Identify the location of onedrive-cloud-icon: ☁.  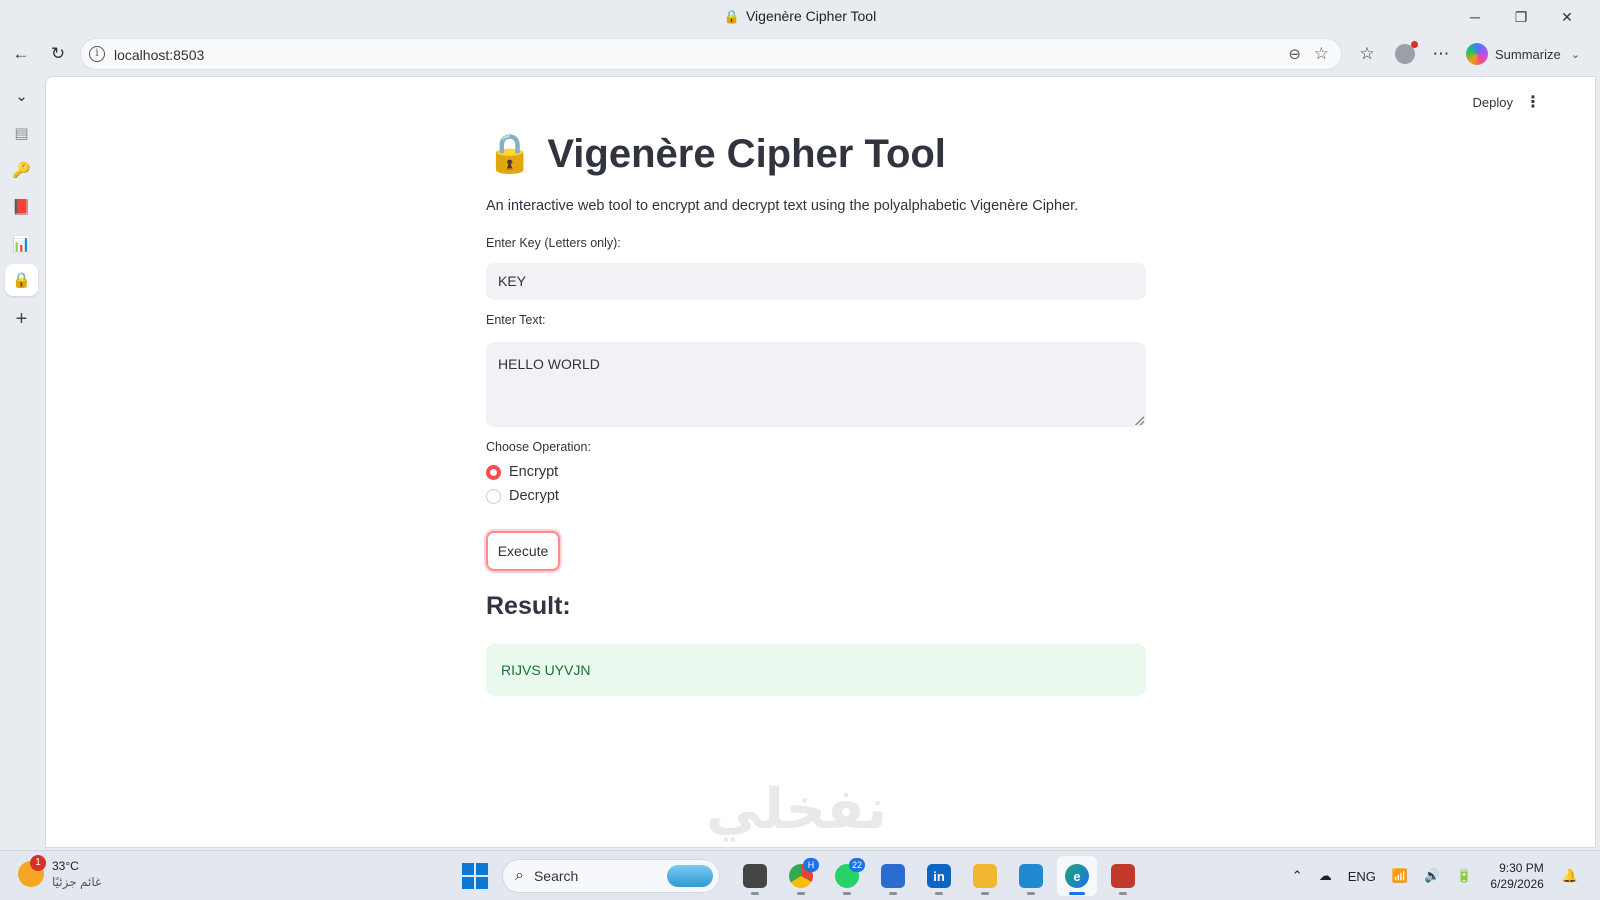
(1325, 876).